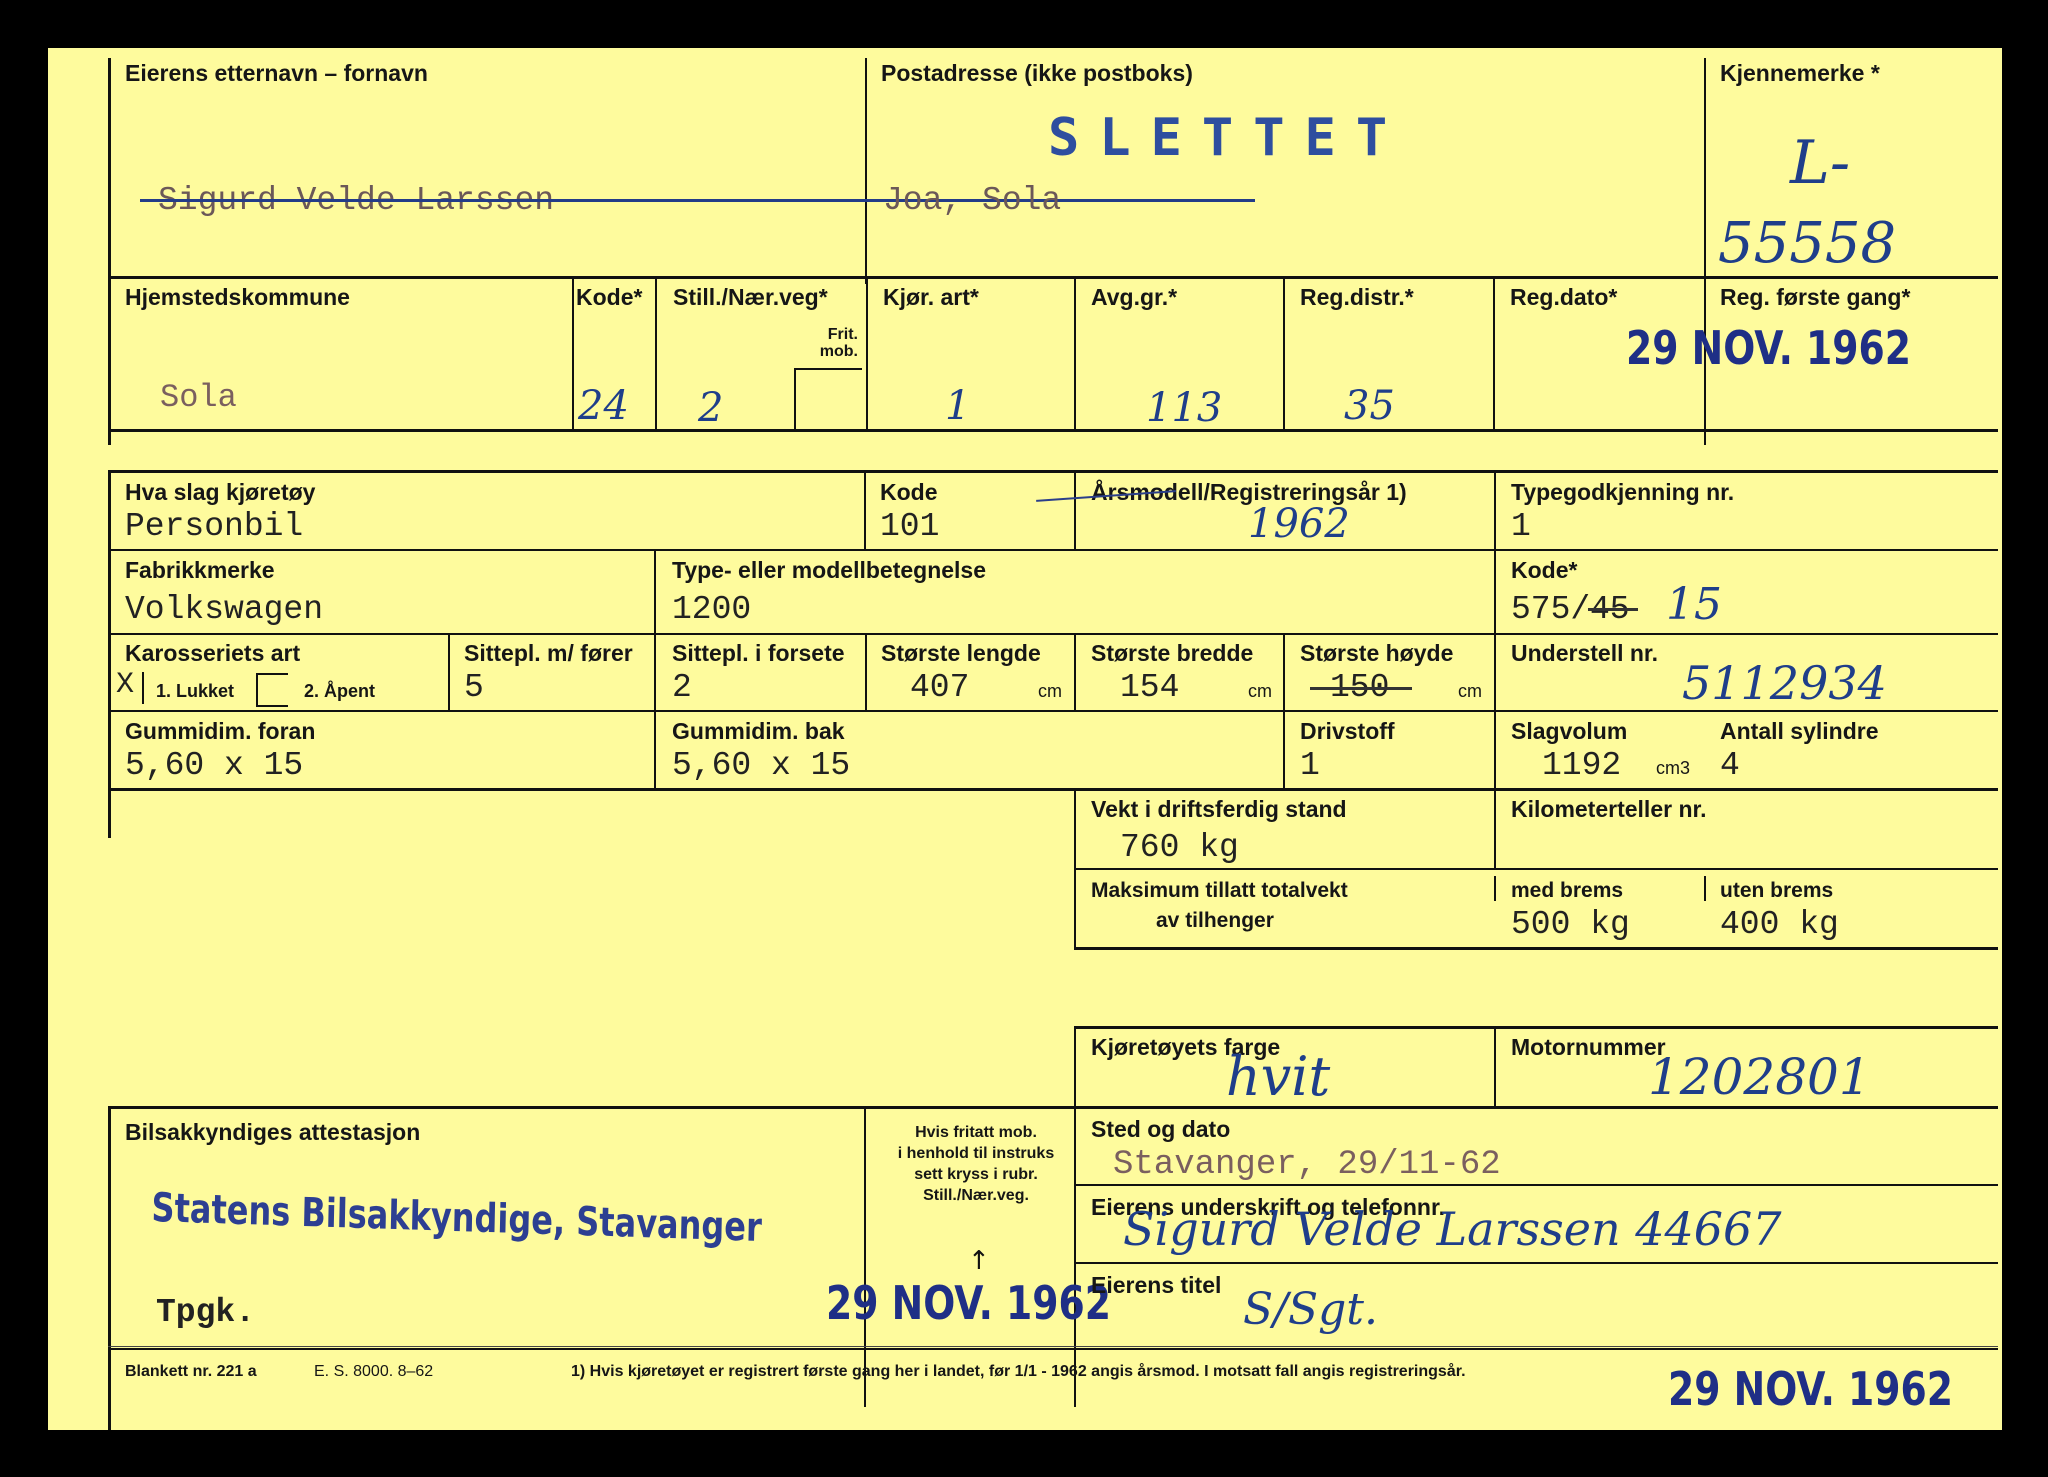 The image size is (2048, 1477). What do you see at coordinates (206, 1312) in the screenshot?
I see `tpgk-text: Tpgk.` at bounding box center [206, 1312].